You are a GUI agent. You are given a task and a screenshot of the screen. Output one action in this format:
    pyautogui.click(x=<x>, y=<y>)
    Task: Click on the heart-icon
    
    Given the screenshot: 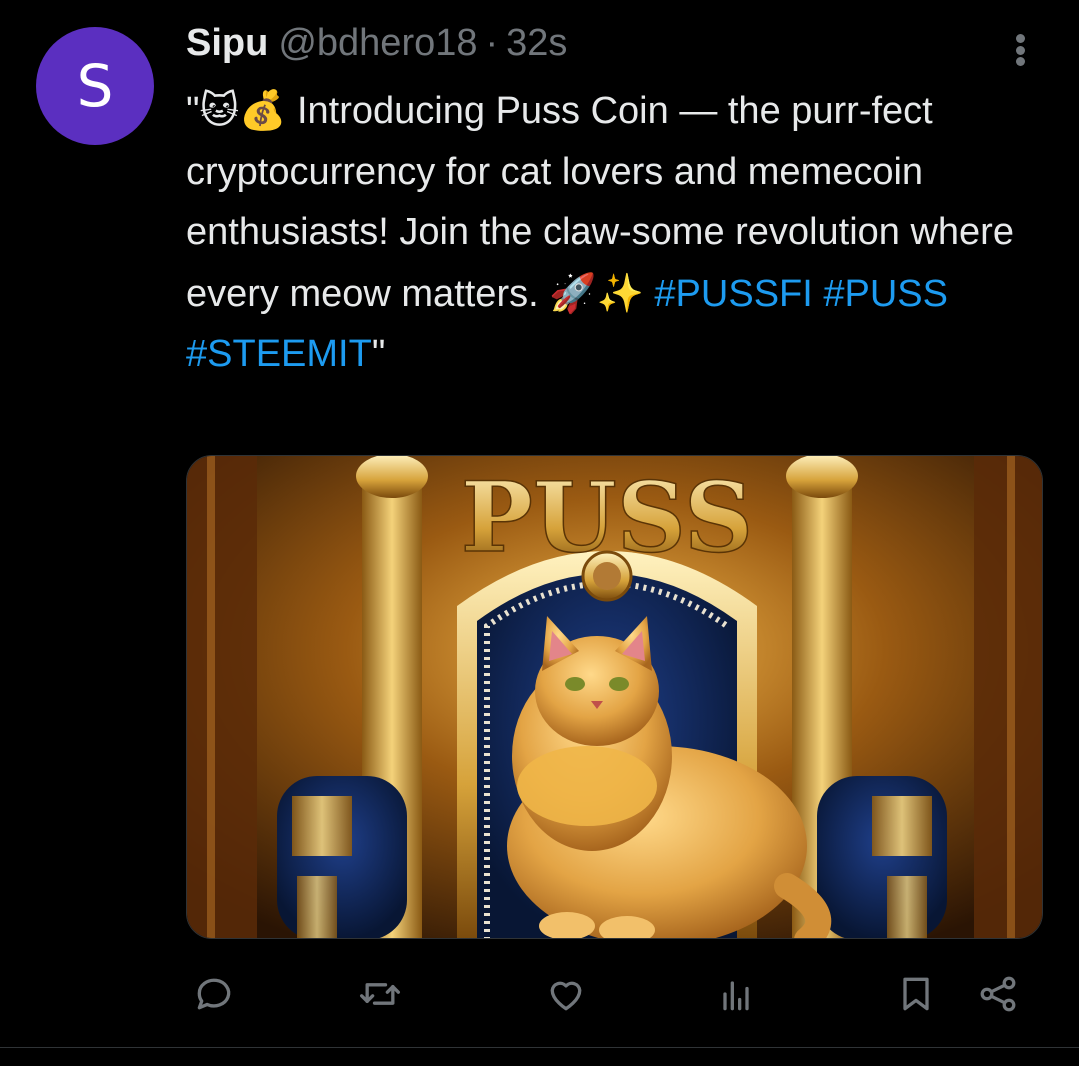 What is the action you would take?
    pyautogui.click(x=566, y=994)
    